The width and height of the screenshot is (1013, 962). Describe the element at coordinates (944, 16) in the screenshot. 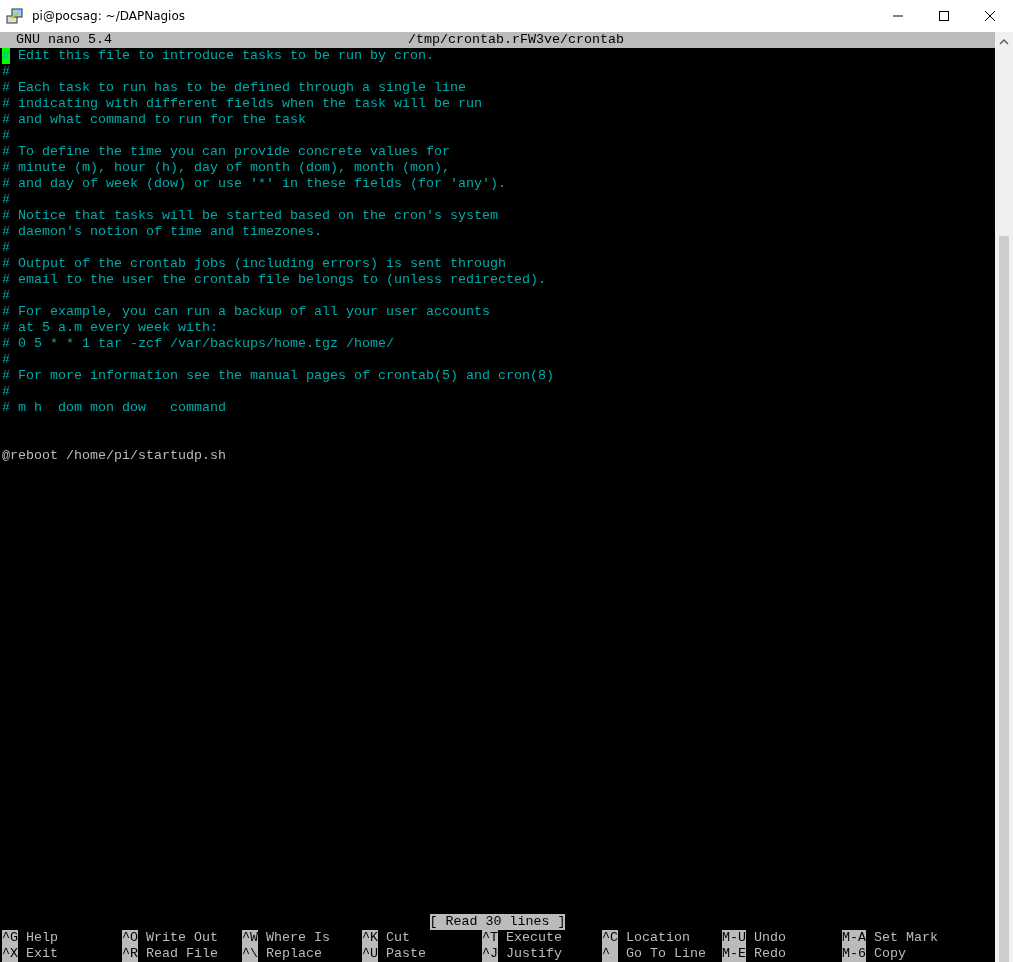

I see `maximize-icon` at that location.